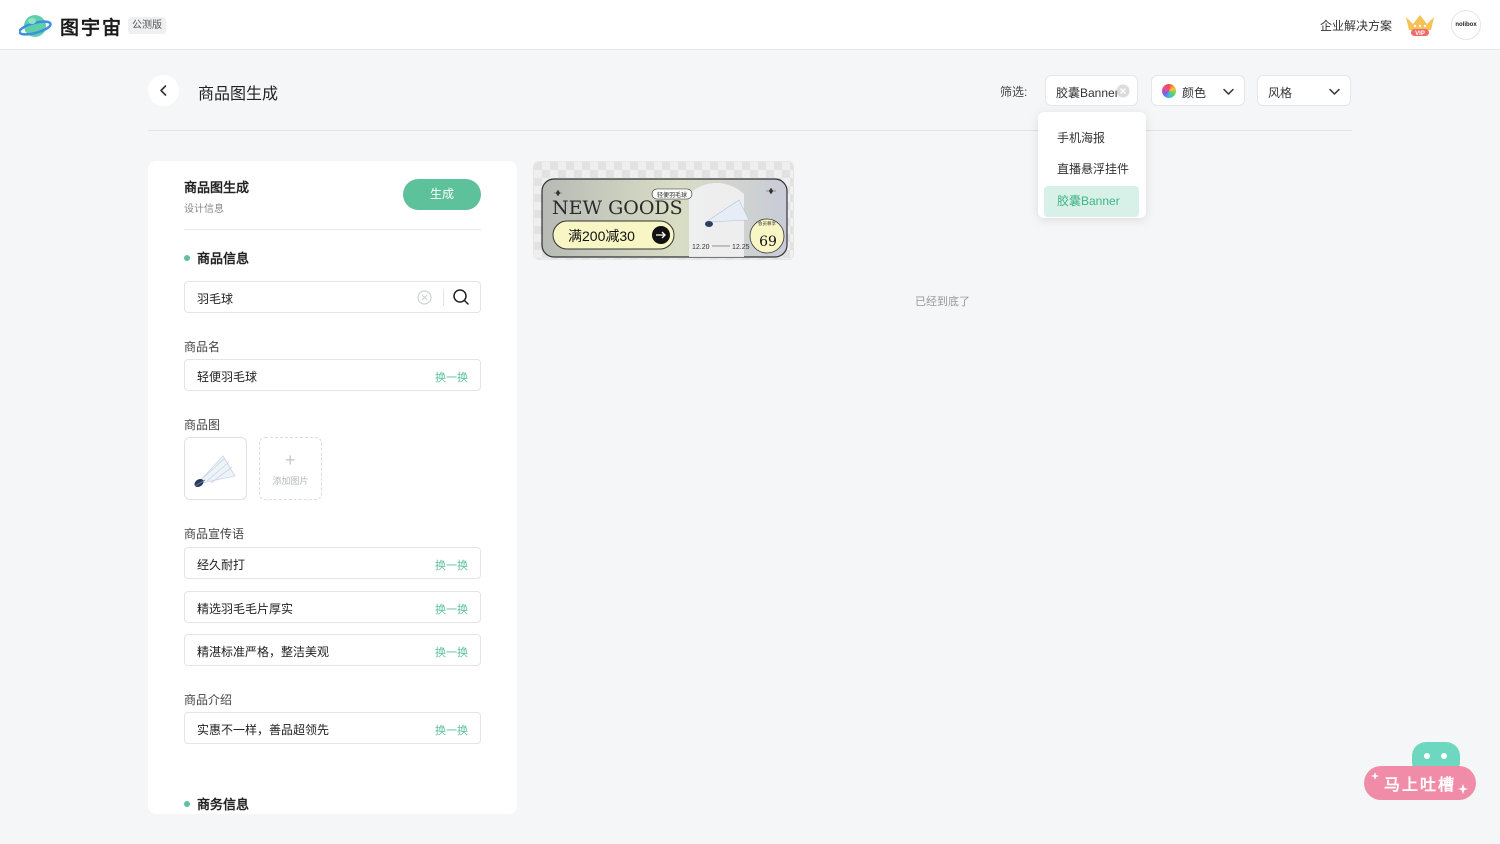 The width and height of the screenshot is (1500, 844). I want to click on intro-label: 商品介绍, so click(208, 700).